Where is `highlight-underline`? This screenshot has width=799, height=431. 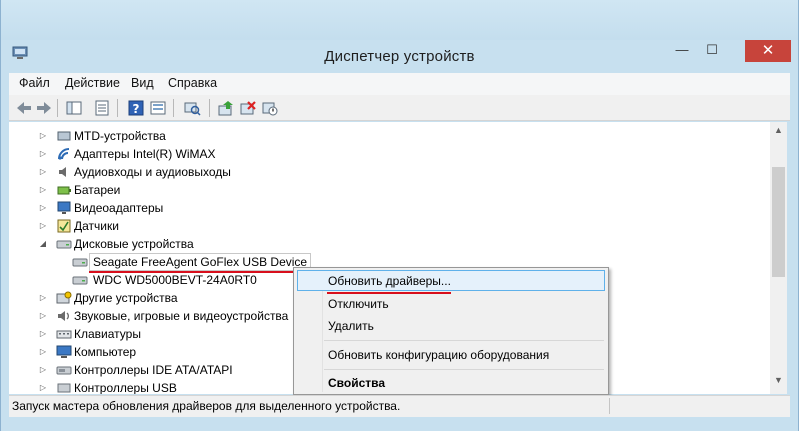 highlight-underline is located at coordinates (389, 293).